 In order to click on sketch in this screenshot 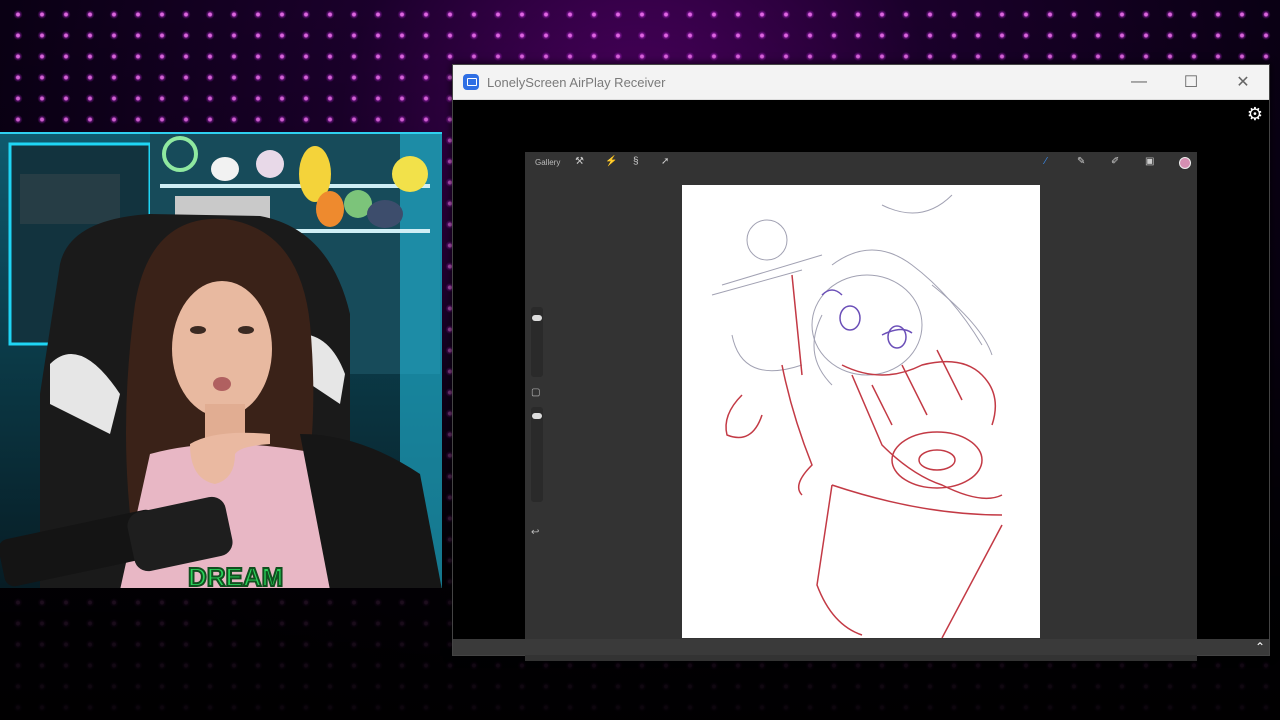, I will do `click(857, 416)`.